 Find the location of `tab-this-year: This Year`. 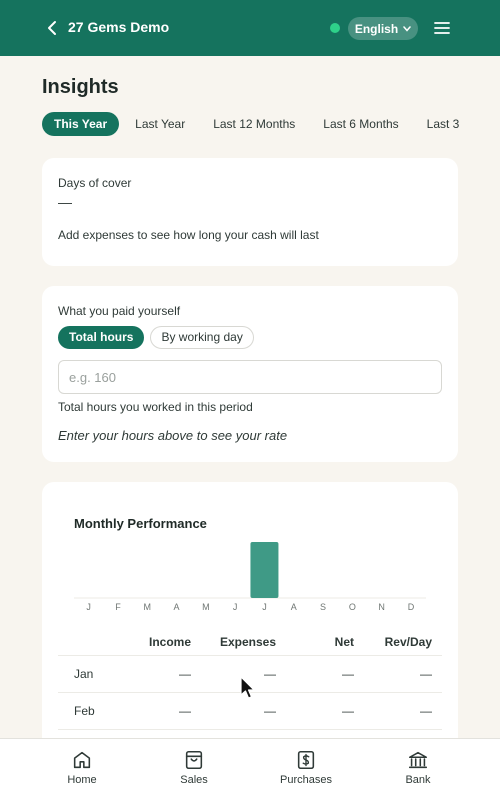

tab-this-year: This Year is located at coordinates (81, 124).